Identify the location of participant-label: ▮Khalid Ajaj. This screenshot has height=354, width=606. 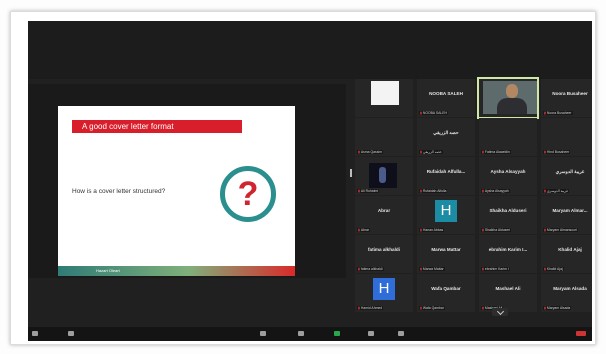
(553, 269).